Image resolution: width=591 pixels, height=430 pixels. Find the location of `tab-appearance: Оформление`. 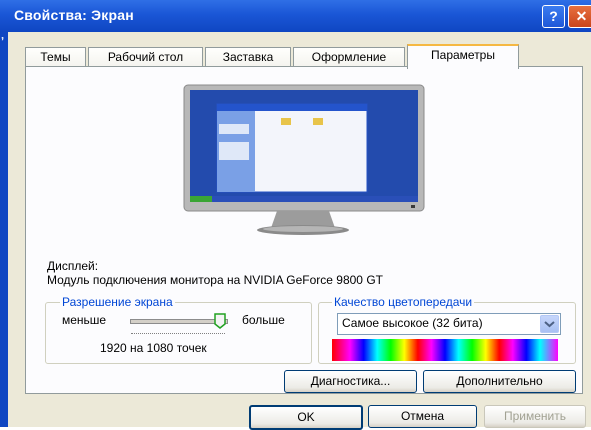

tab-appearance: Оформление is located at coordinates (349, 57).